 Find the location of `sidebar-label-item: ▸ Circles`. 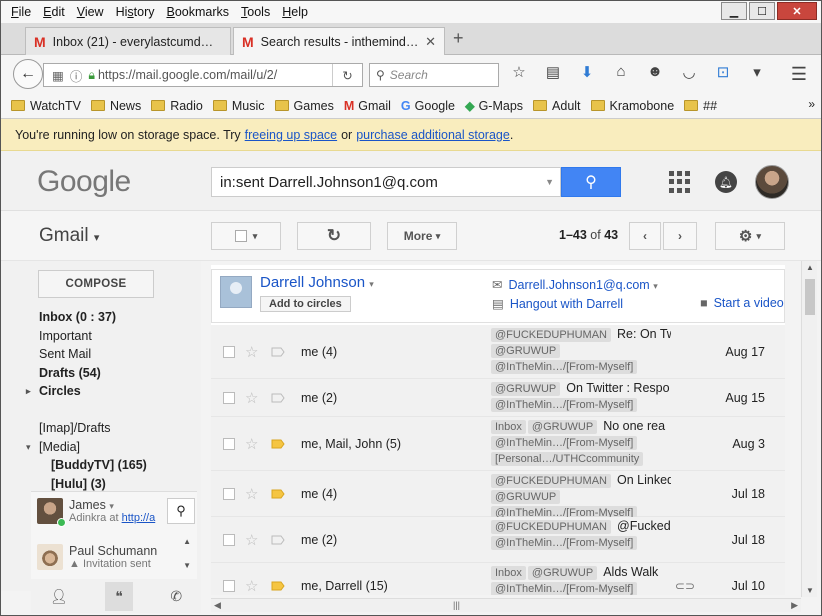

sidebar-label-item: ▸ Circles is located at coordinates (86, 391).